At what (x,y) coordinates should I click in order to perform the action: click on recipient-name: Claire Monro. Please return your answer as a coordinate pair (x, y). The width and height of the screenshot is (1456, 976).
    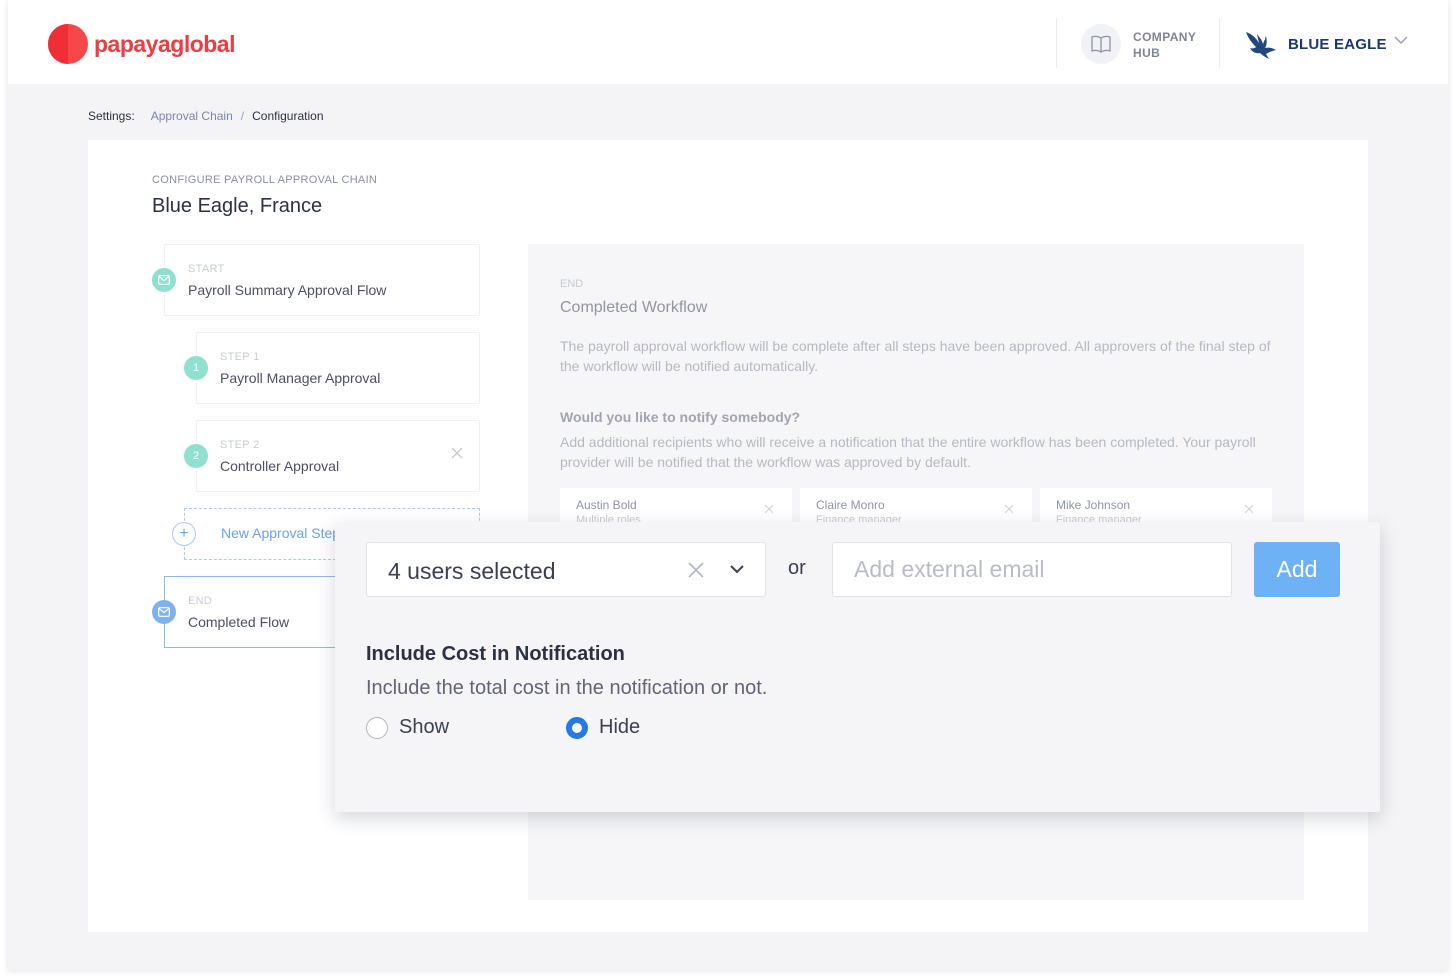
    Looking at the image, I should click on (850, 505).